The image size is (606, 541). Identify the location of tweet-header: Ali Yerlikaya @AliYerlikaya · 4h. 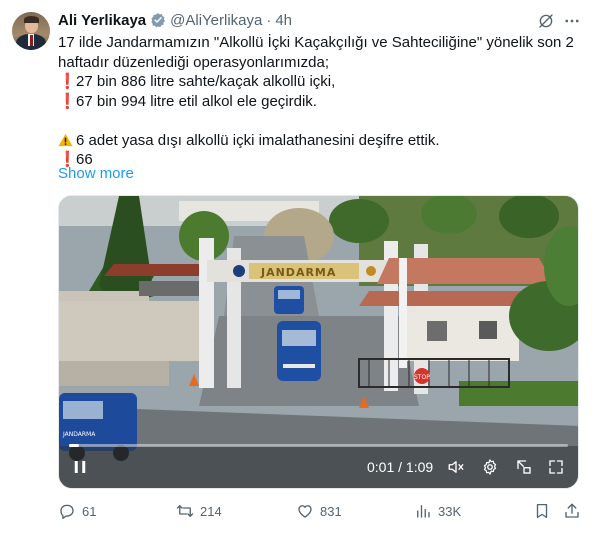
(175, 20).